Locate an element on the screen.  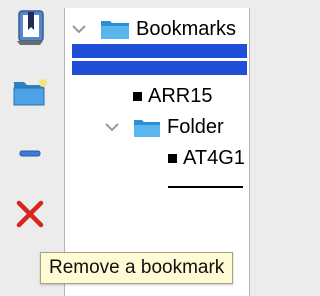
add-folder-button is located at coordinates (30, 92).